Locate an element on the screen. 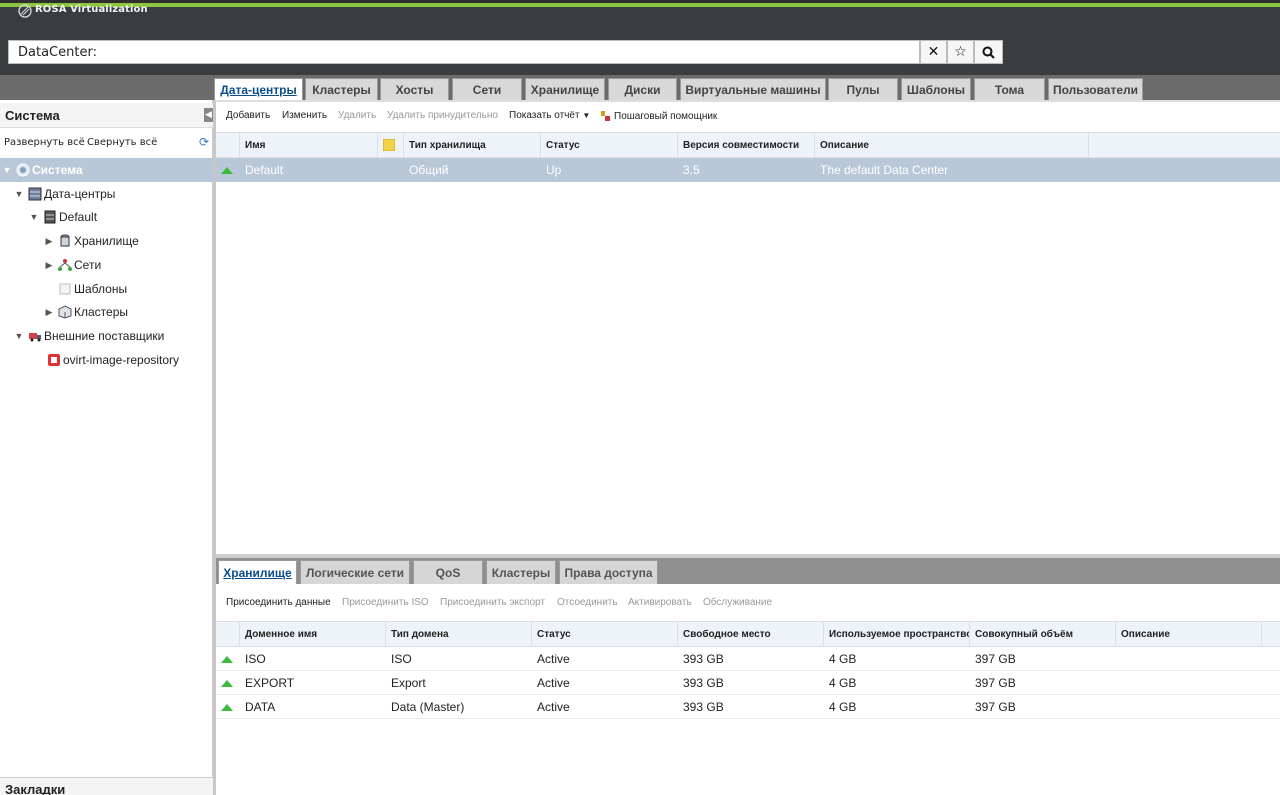  remove-button: Удалить is located at coordinates (357, 115).